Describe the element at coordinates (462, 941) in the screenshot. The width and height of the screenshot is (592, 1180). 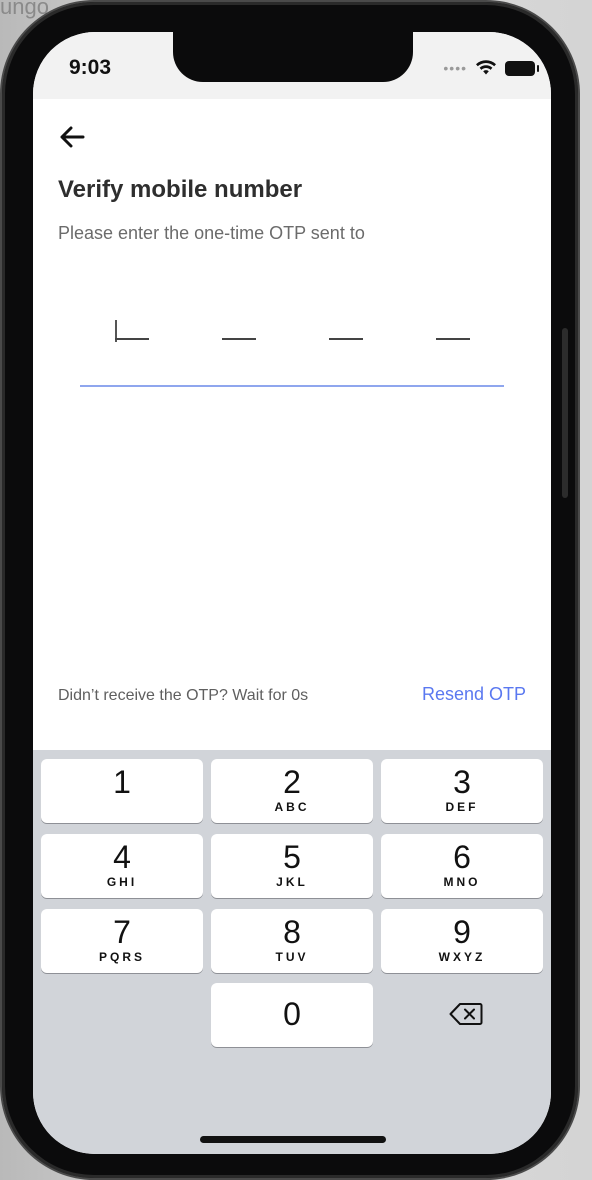
I see `key-9: 9 WXYZ` at that location.